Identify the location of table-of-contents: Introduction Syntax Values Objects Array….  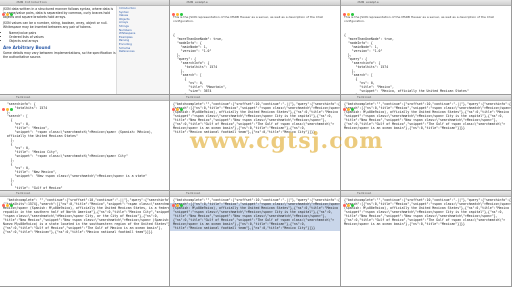
(142, 50).